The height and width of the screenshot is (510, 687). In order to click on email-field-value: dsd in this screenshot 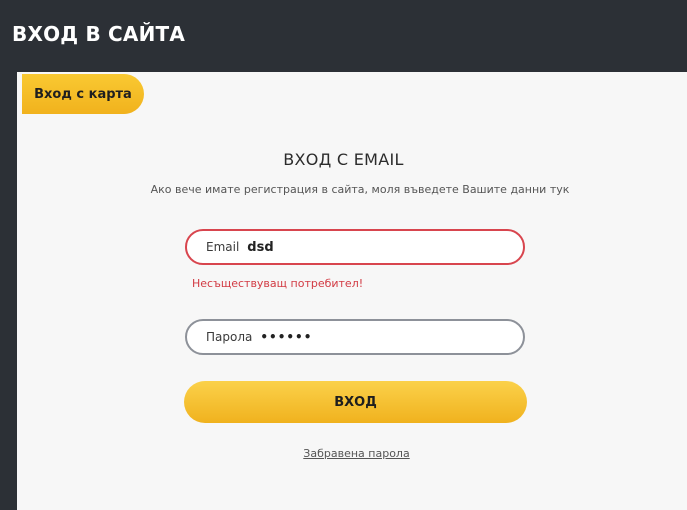, I will do `click(260, 247)`.